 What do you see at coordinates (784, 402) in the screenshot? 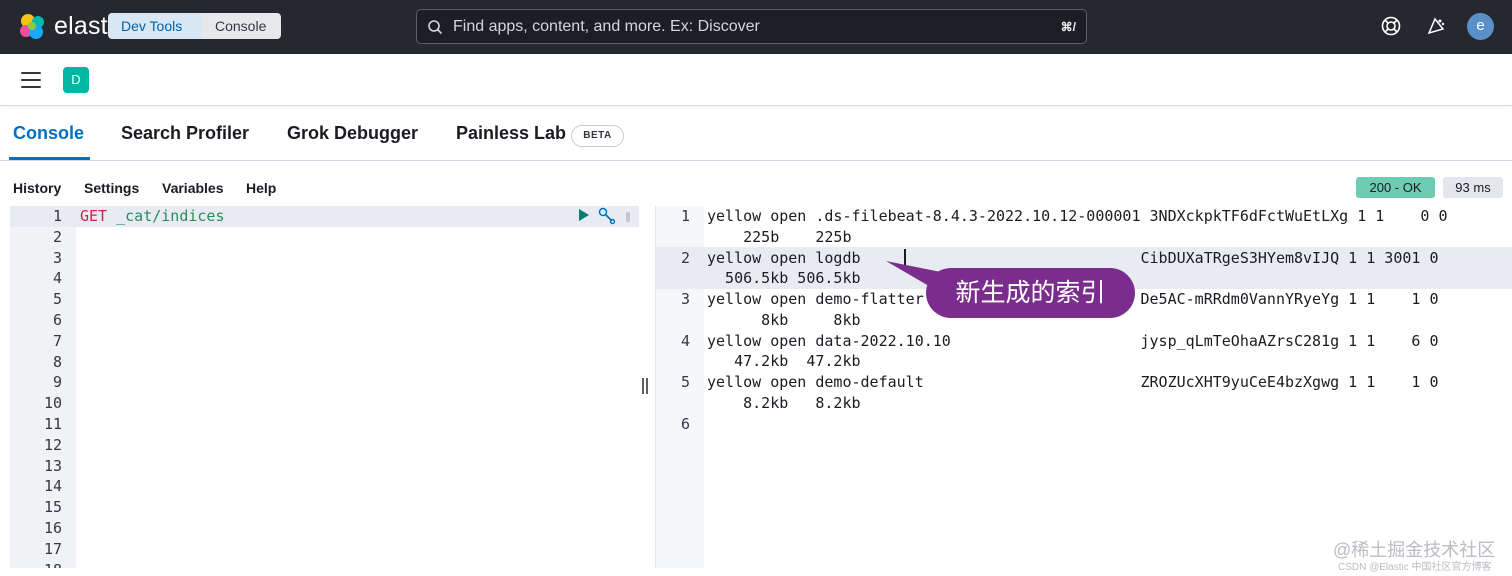
I see `response-row-wrap: 8.2kb 8.2kb` at bounding box center [784, 402].